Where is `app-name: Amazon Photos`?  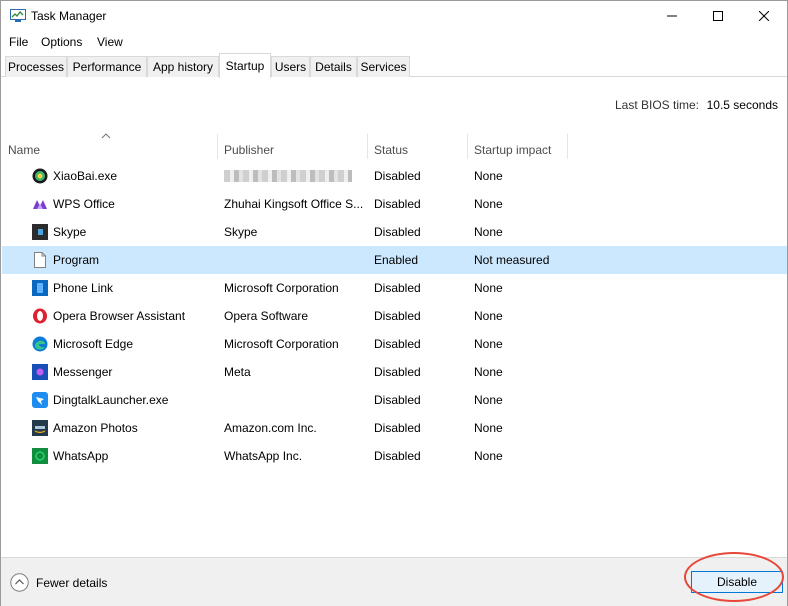
app-name: Amazon Photos is located at coordinates (95, 428).